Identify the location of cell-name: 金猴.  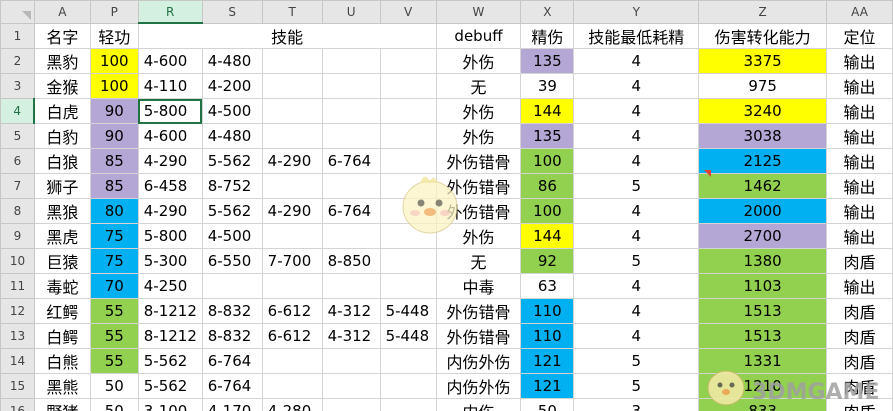
(62, 86).